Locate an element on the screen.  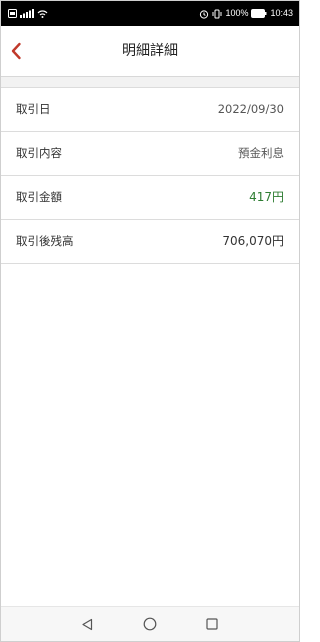
detail-value: 預金利息 is located at coordinates (261, 153).